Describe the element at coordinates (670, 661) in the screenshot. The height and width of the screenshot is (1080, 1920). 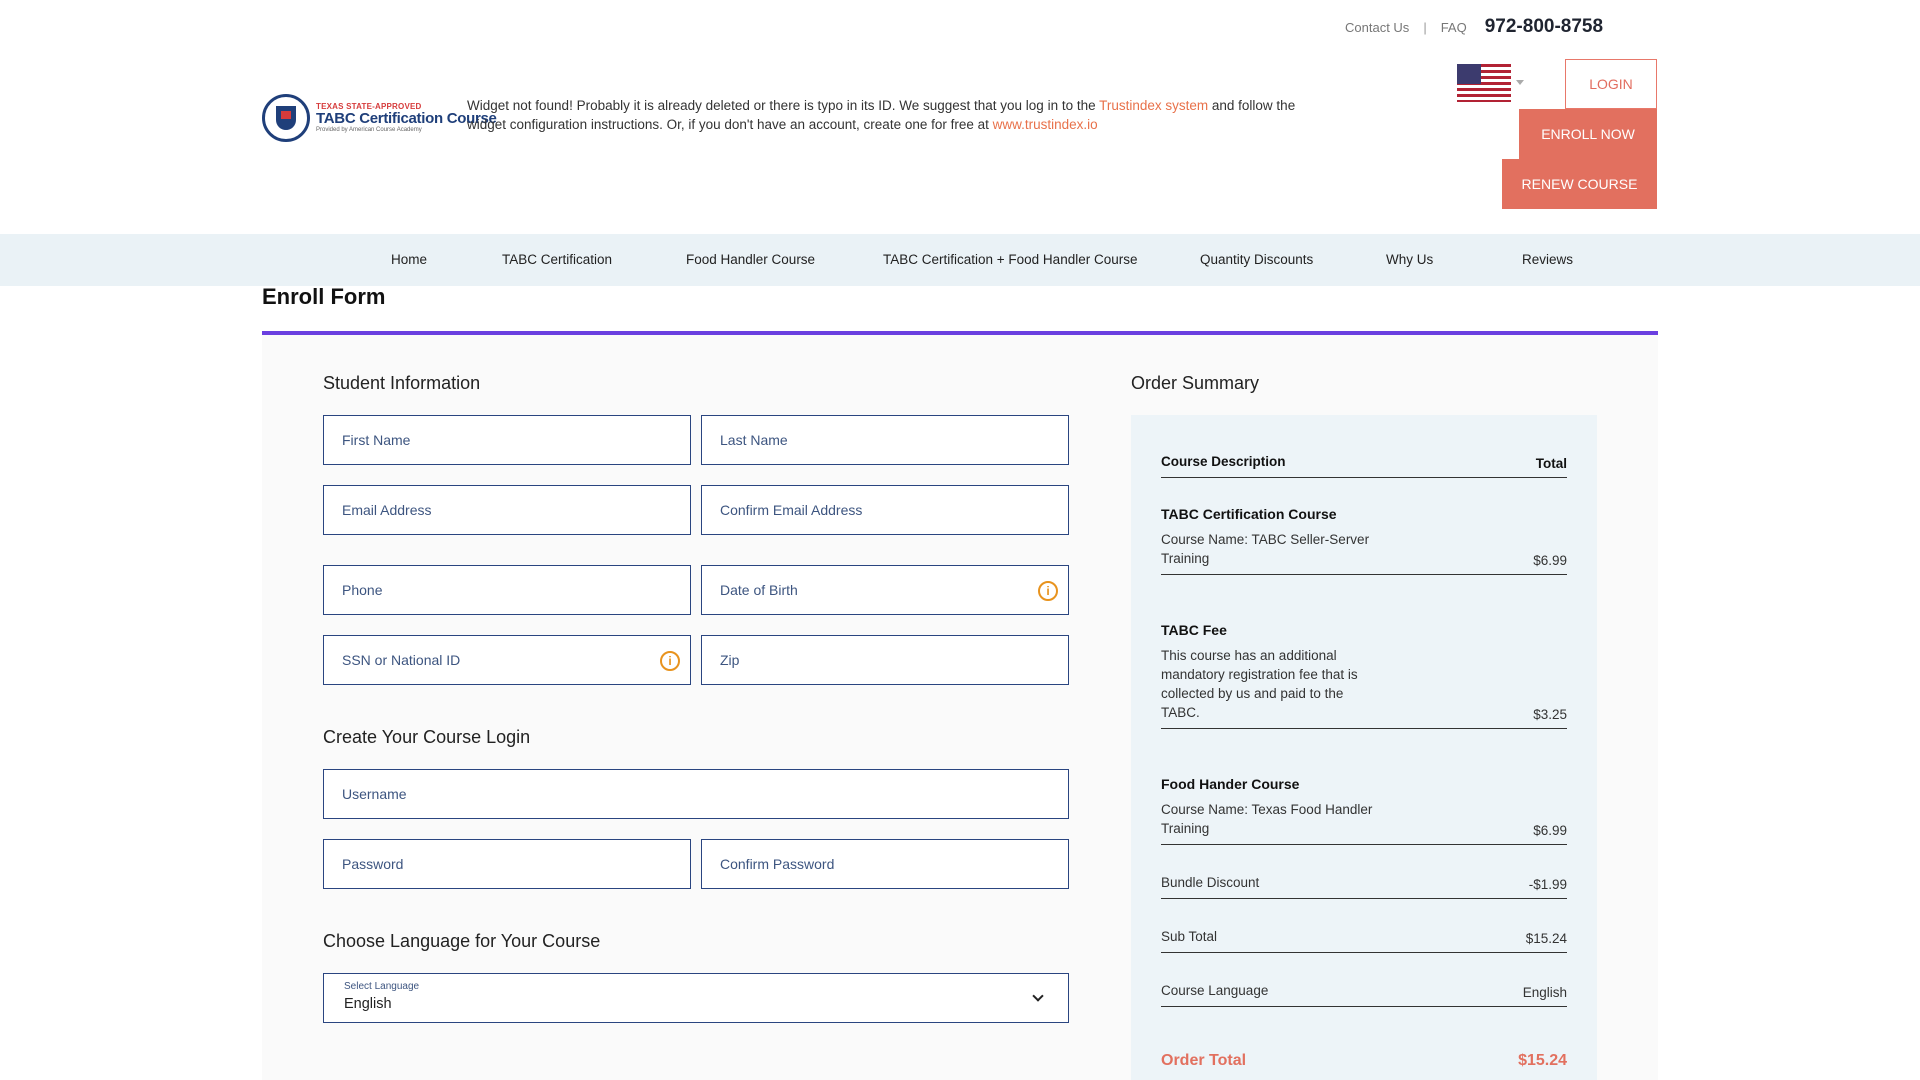
I see `ssn-info-icon: i` at that location.